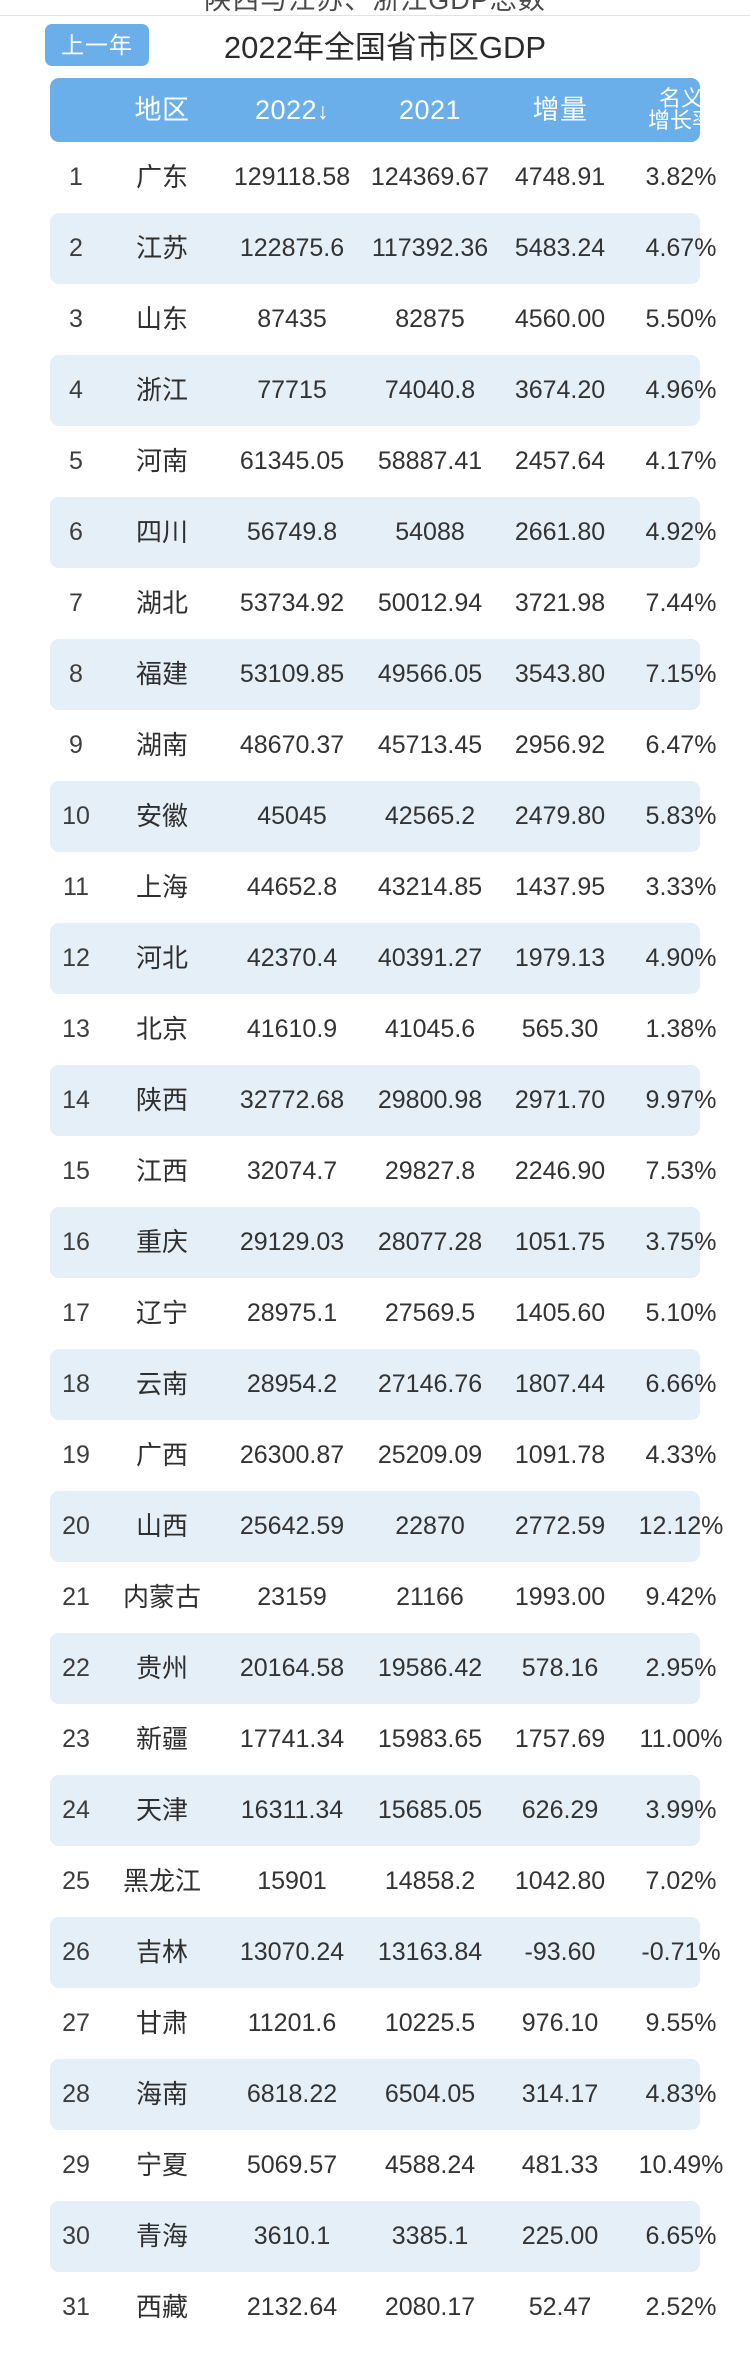 The height and width of the screenshot is (2358, 750). What do you see at coordinates (383, 1881) in the screenshot?
I see `table-row: 25 黑龙江 15901 14858.2 1042.80 7.02%` at bounding box center [383, 1881].